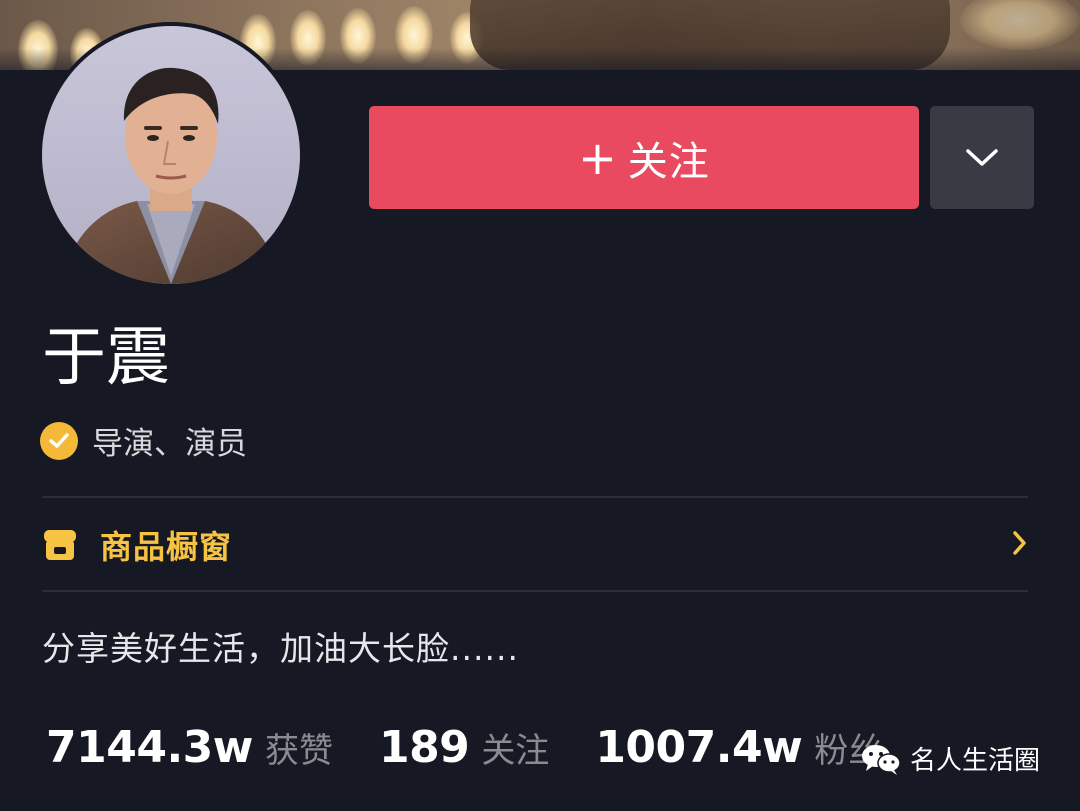  I want to click on chevron-right-icon, so click(1019, 543).